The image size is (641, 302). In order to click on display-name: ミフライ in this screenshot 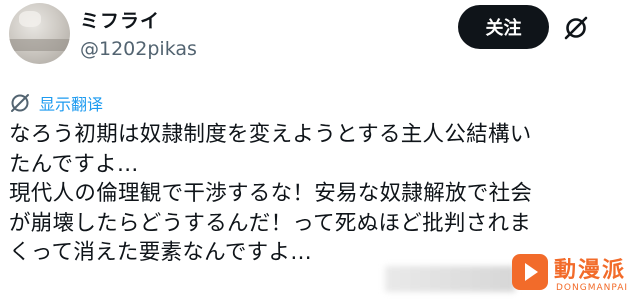, I will do `click(120, 19)`.